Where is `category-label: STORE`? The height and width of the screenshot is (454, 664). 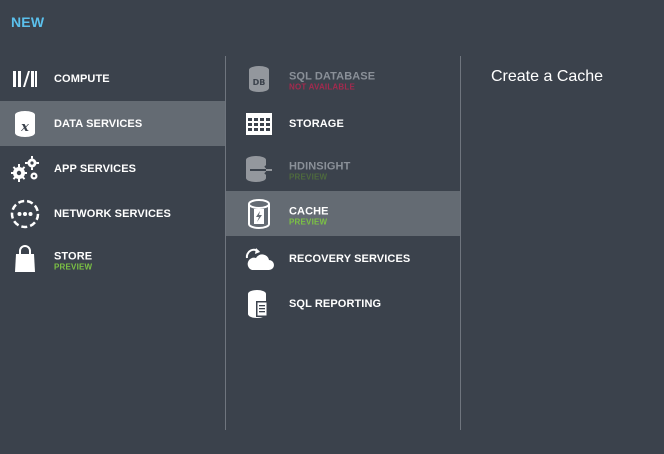
category-label: STORE is located at coordinates (73, 255).